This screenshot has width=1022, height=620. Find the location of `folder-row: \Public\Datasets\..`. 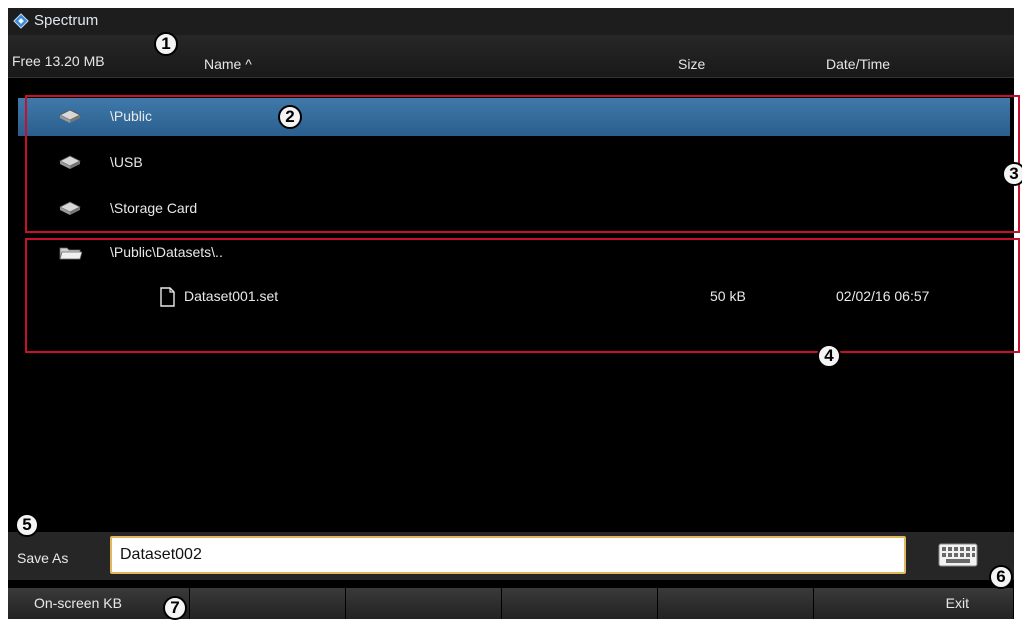

folder-row: \Public\Datasets\.. is located at coordinates (514, 253).